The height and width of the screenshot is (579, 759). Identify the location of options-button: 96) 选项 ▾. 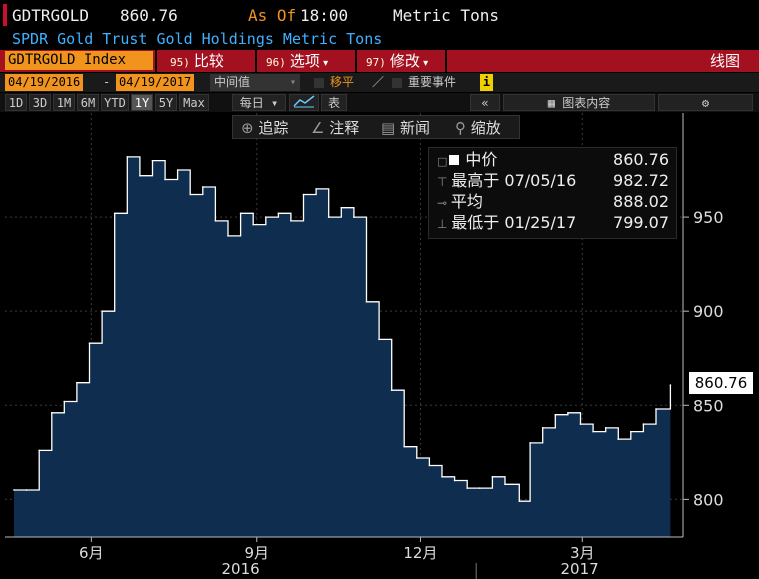
(297, 61).